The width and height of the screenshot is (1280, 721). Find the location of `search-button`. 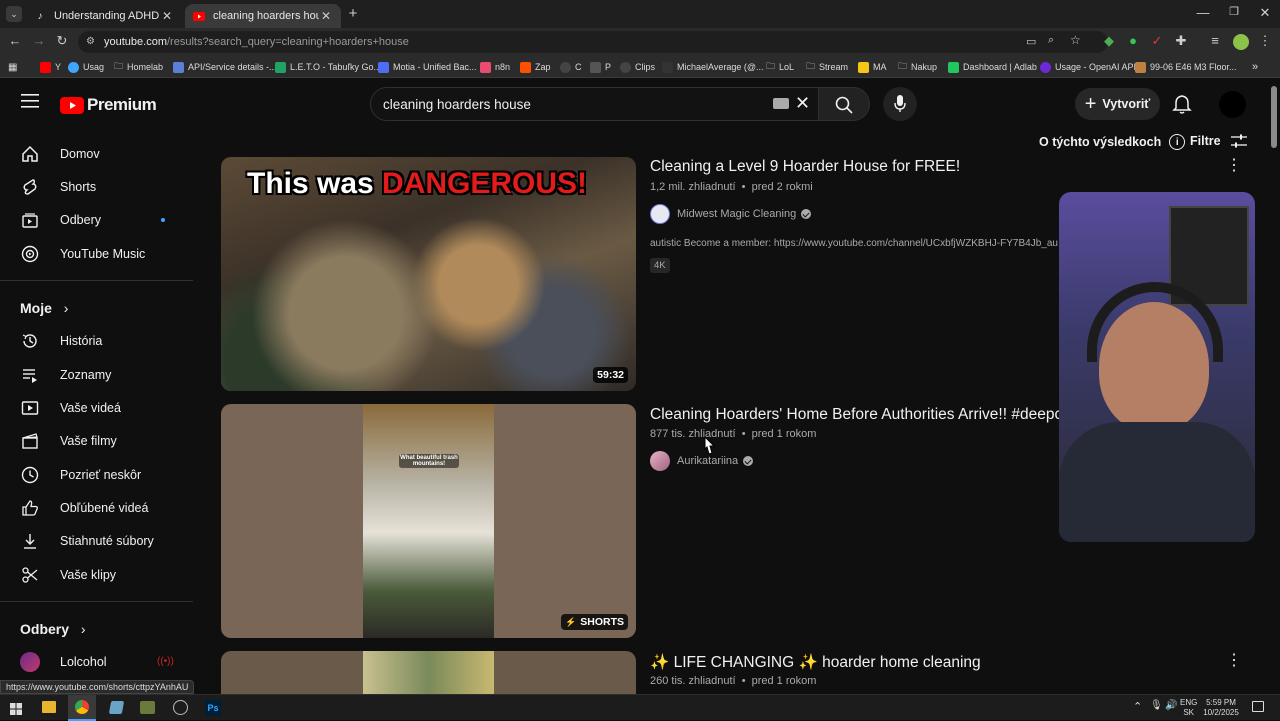

search-button is located at coordinates (844, 104).